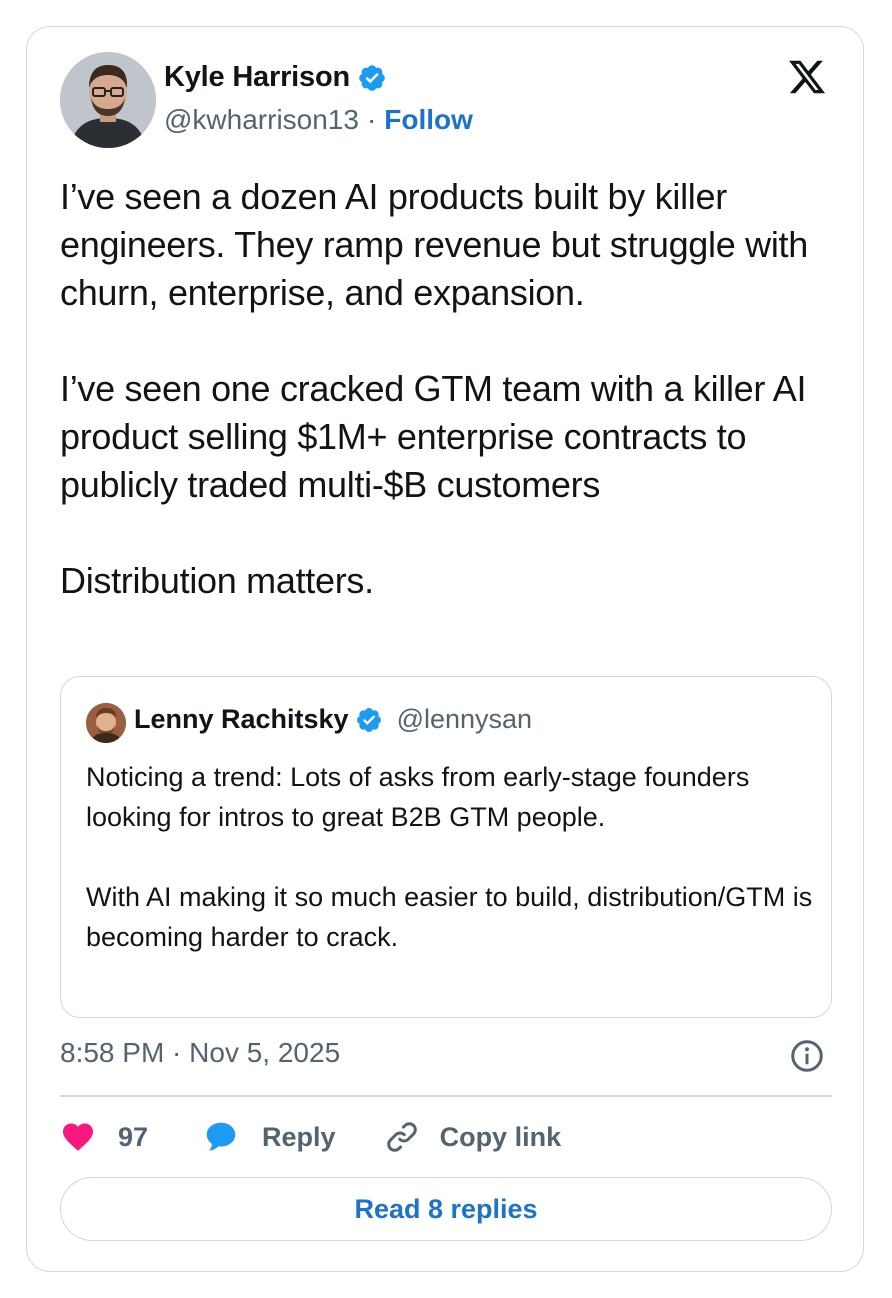 Image resolution: width=892 pixels, height=1298 pixels. What do you see at coordinates (464, 719) in the screenshot?
I see `quoted-author-handle: @lennysan` at bounding box center [464, 719].